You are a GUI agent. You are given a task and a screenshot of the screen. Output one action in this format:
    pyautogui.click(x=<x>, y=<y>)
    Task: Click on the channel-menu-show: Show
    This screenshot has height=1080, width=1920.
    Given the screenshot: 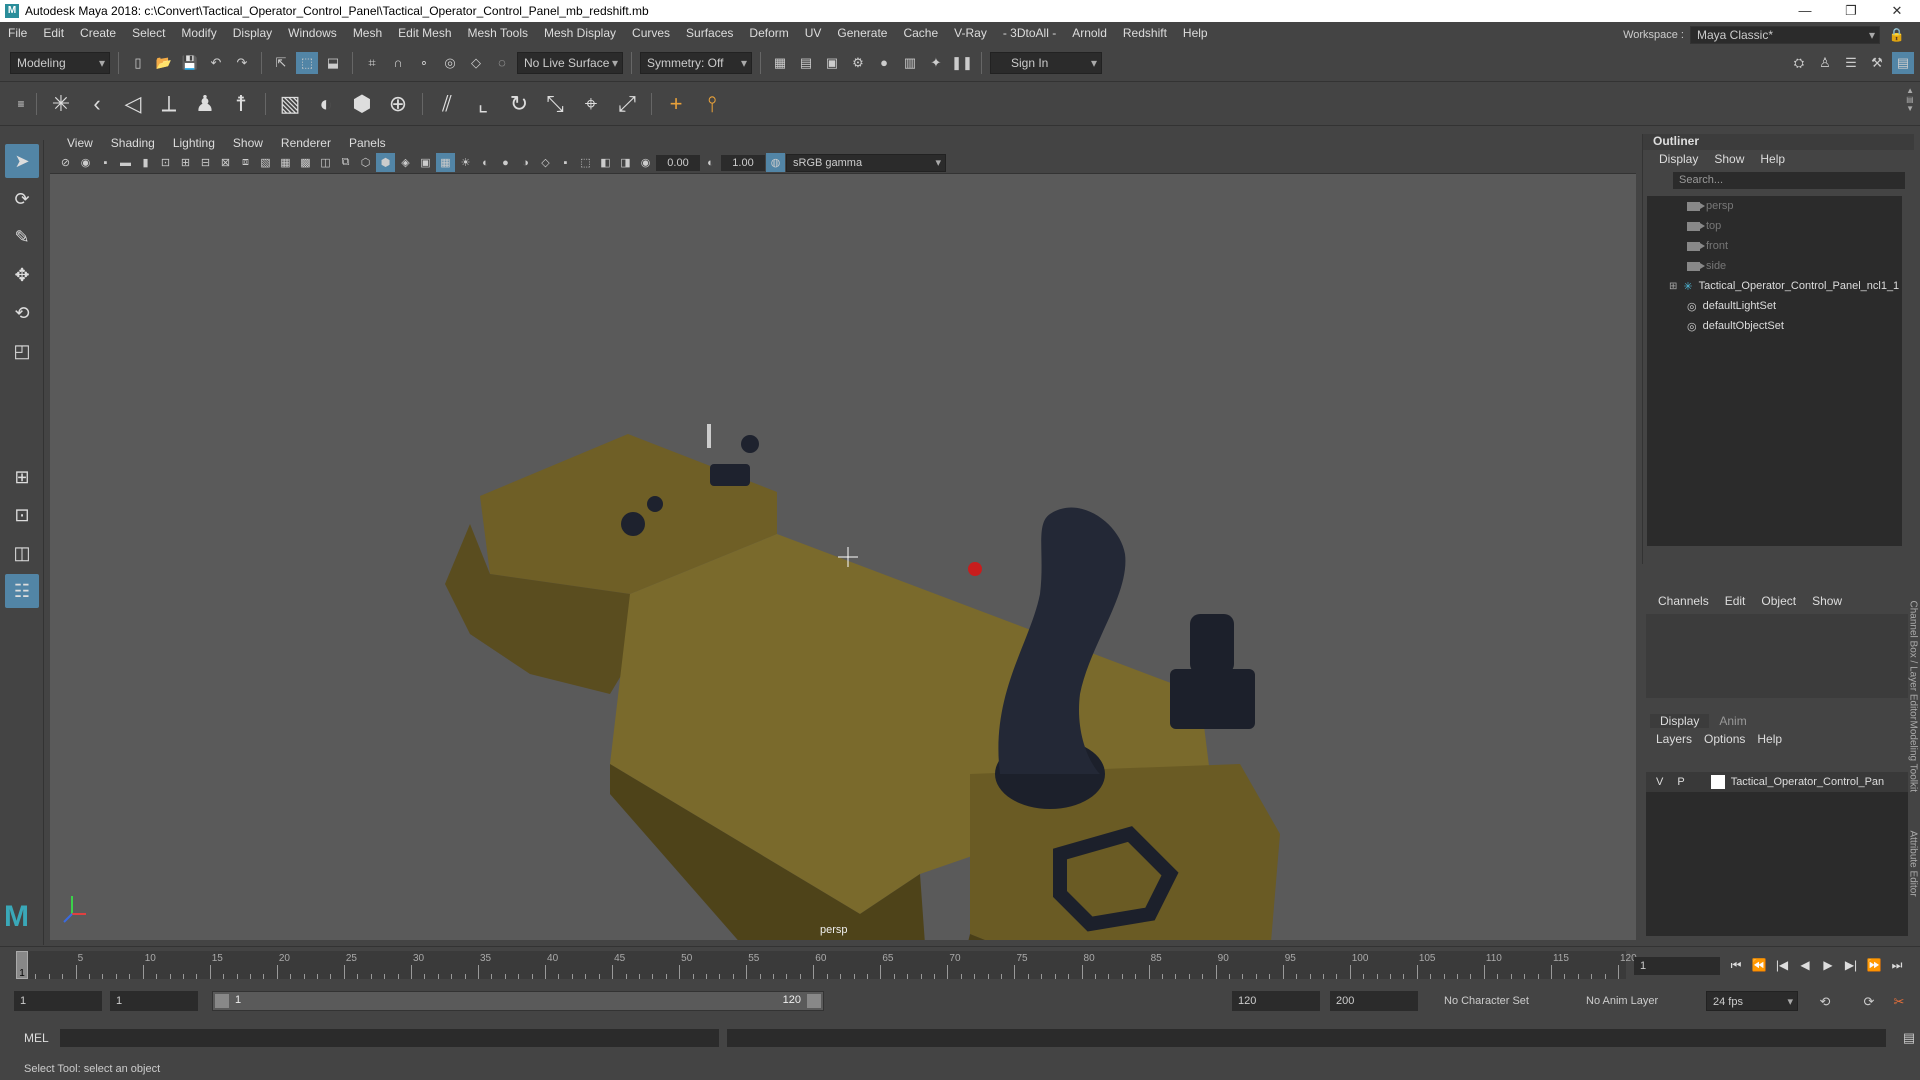 What is the action you would take?
    pyautogui.click(x=1827, y=601)
    